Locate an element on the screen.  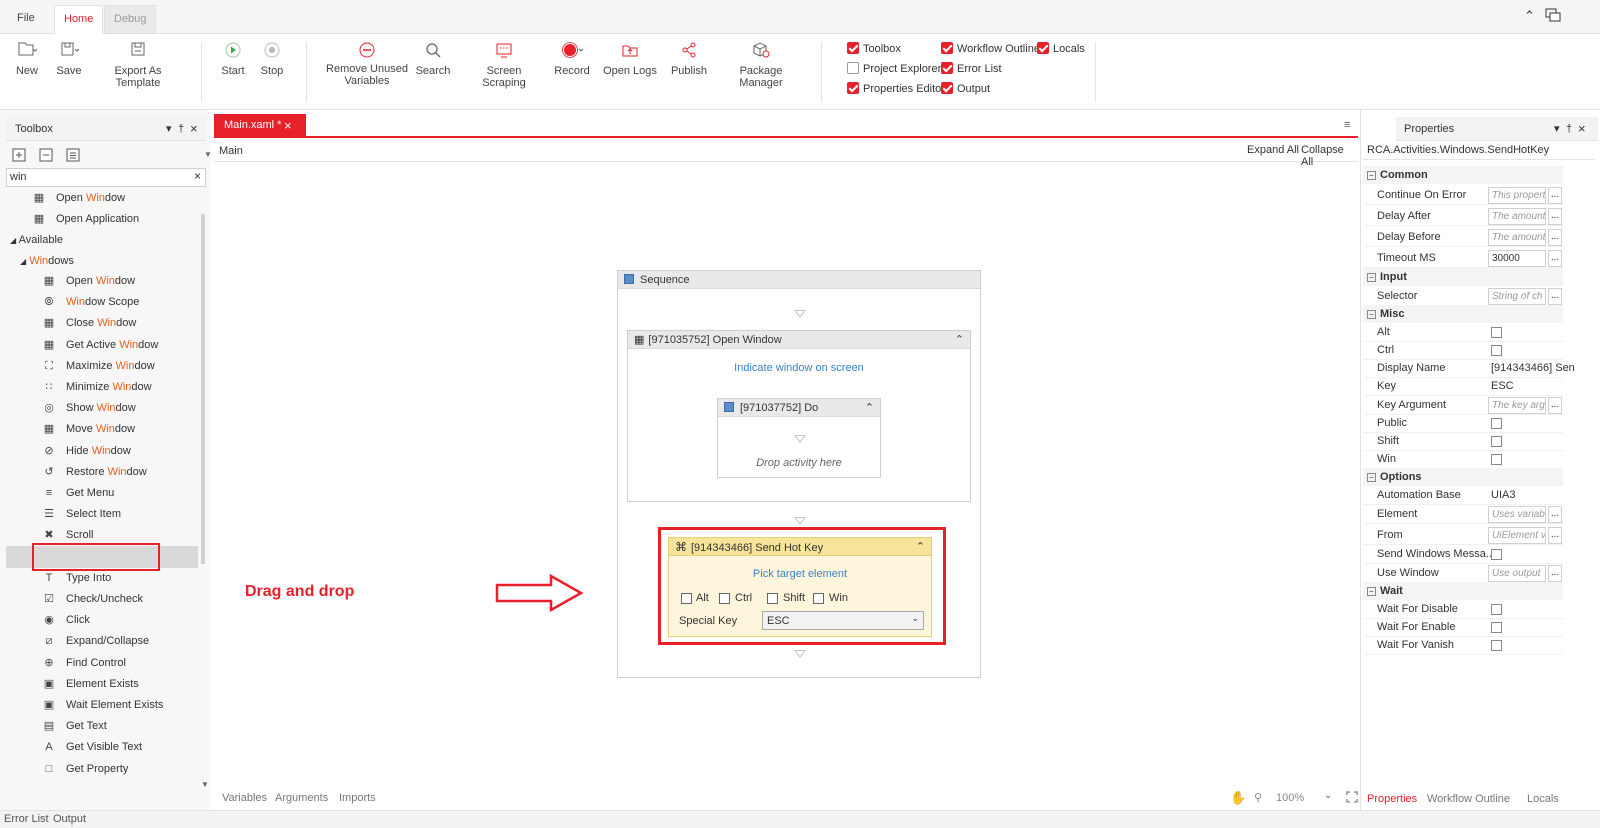
error-list-tab: Error List is located at coordinates (26, 819).